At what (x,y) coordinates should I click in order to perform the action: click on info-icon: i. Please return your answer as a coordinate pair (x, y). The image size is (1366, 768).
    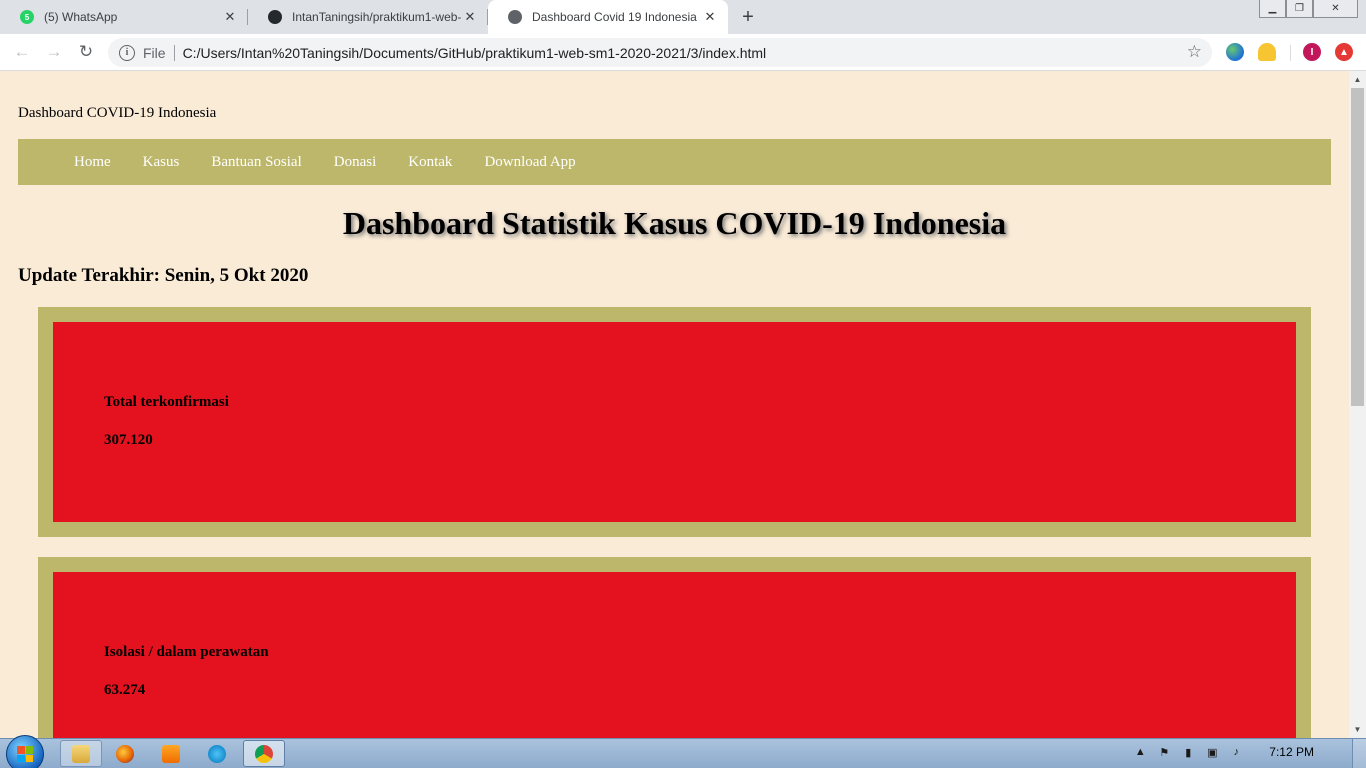
    Looking at the image, I should click on (127, 52).